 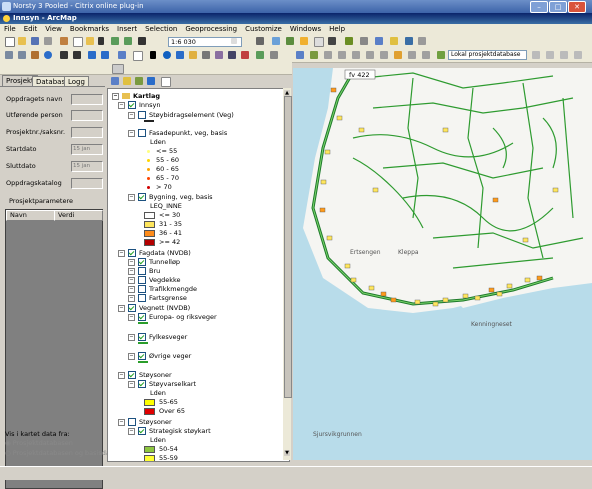 What do you see at coordinates (78, 215) in the screenshot?
I see `grid-header-verdi: Verdi` at bounding box center [78, 215].